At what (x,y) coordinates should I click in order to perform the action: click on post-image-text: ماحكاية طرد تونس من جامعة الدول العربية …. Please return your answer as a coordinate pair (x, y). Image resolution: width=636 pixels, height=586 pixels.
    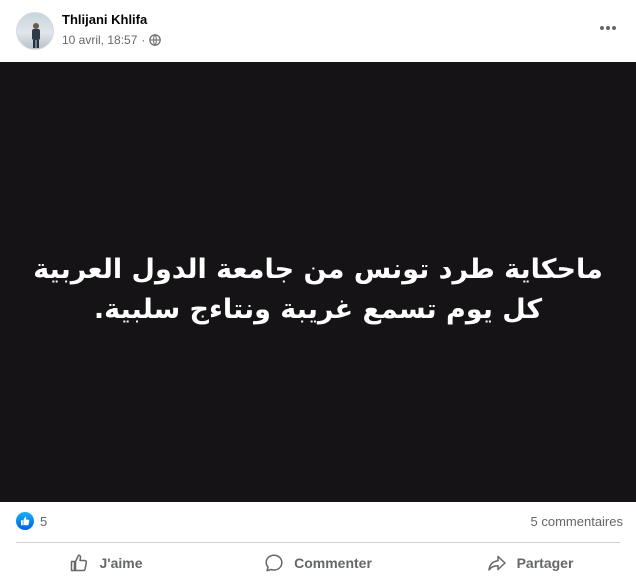
    Looking at the image, I should click on (318, 289).